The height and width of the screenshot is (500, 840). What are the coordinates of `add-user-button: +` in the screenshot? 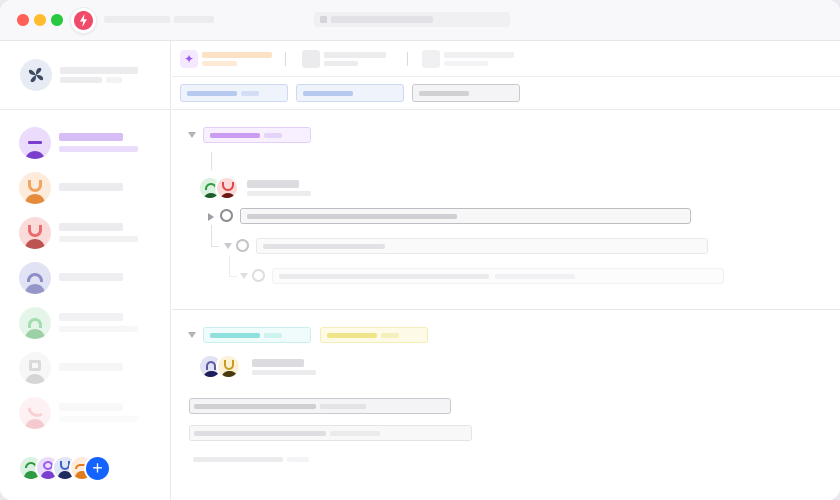 It's located at (97, 468).